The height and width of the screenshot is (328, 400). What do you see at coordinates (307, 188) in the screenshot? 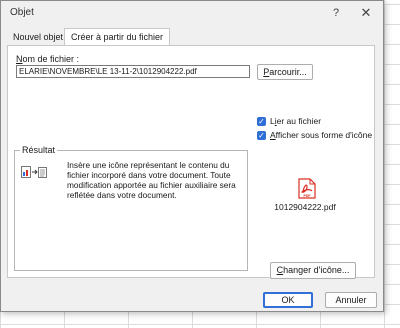
I see `pdf-file-icon: PDF` at bounding box center [307, 188].